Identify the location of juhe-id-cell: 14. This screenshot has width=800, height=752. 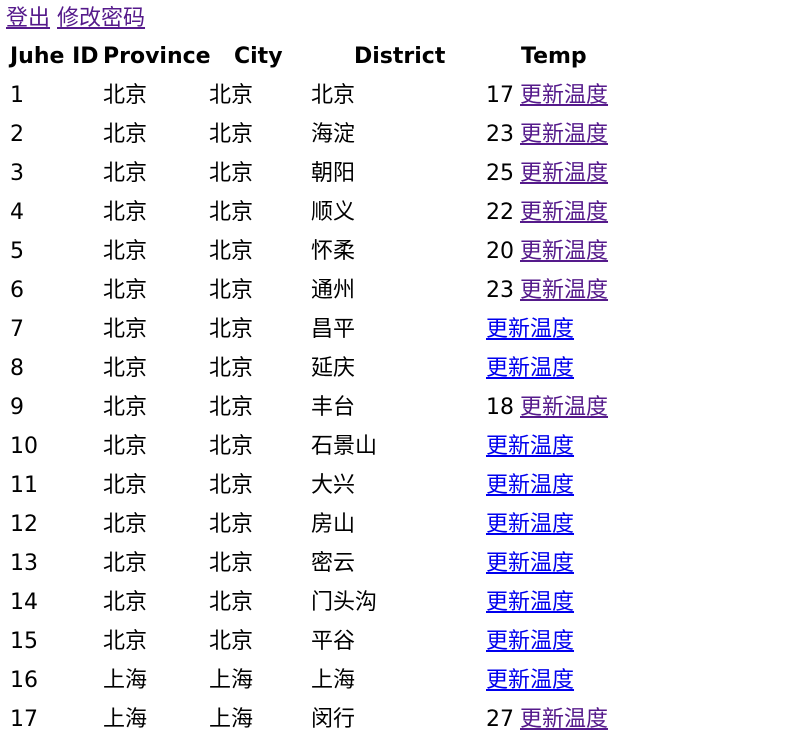
(24, 602).